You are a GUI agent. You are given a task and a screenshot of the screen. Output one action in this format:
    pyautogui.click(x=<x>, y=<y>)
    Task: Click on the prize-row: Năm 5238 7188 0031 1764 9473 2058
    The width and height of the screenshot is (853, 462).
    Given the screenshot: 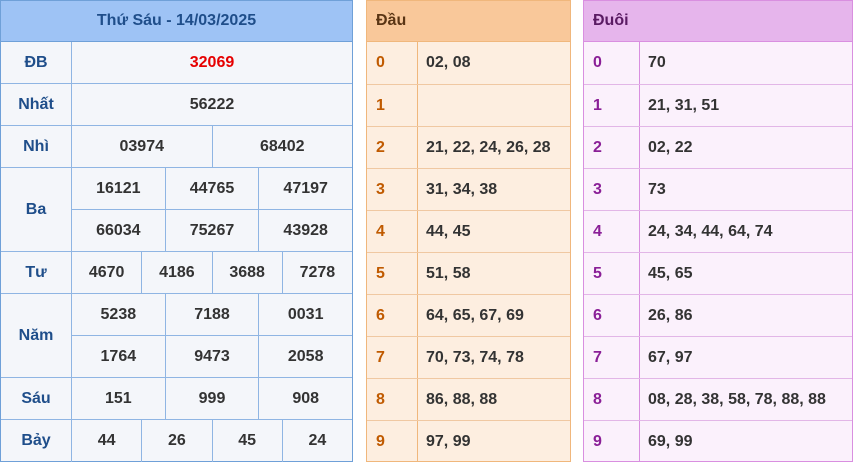 What is the action you would take?
    pyautogui.click(x=176, y=336)
    